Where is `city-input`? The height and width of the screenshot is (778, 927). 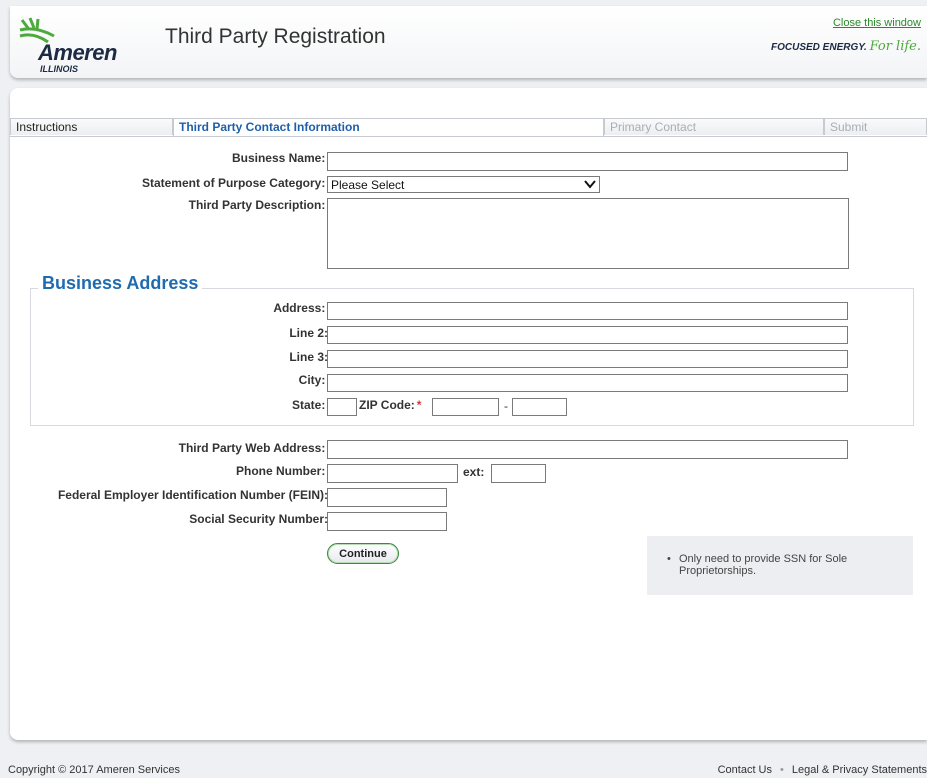
city-input is located at coordinates (587, 383).